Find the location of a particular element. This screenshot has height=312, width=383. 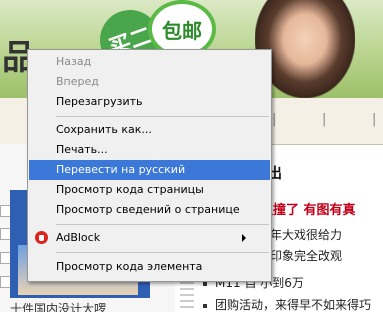

menu-item-forward: Вперед is located at coordinates (149, 82).